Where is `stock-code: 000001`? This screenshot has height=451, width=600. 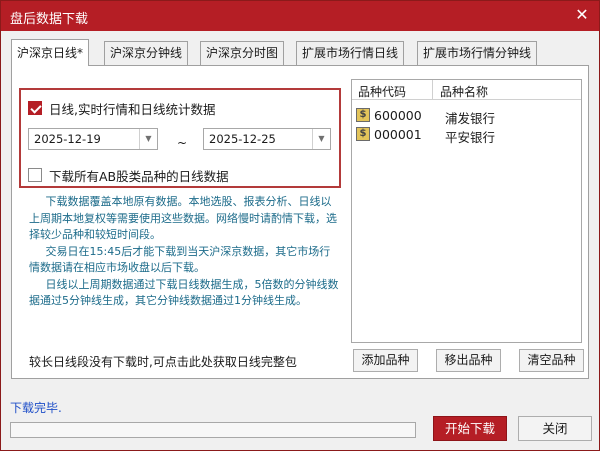 stock-code: 000001 is located at coordinates (398, 134).